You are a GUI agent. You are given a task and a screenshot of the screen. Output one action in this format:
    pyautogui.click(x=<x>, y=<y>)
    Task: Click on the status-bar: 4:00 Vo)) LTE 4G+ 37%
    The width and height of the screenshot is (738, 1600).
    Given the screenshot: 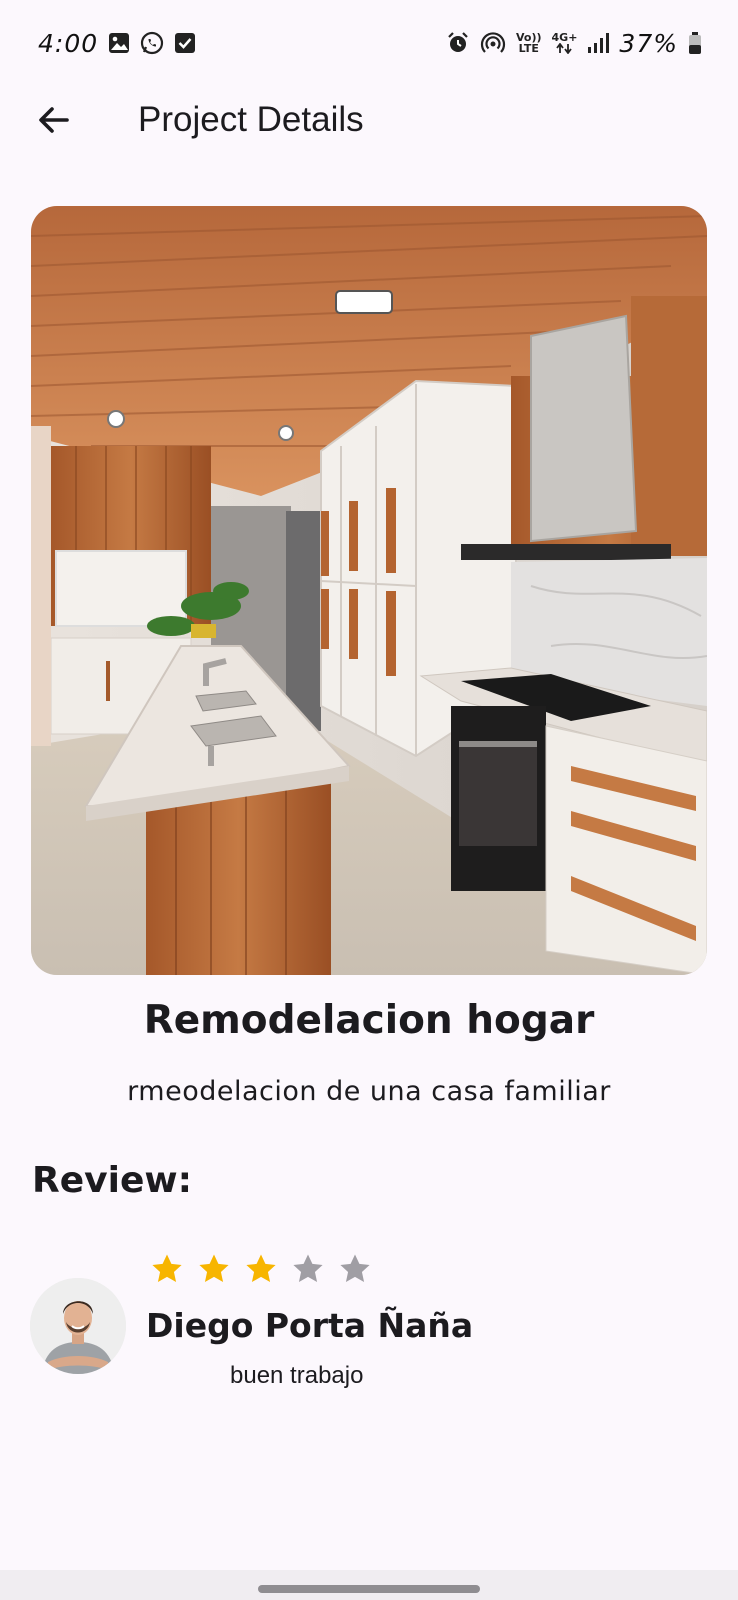 What is the action you would take?
    pyautogui.click(x=369, y=43)
    